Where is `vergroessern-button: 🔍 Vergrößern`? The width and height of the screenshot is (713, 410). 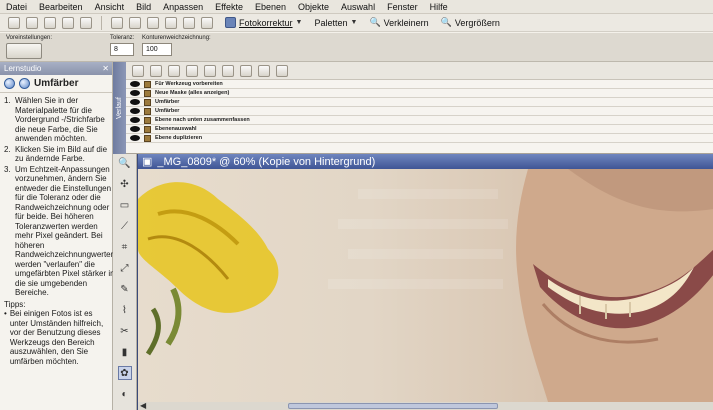
vergroessern-button: 🔍 Vergrößern is located at coordinates (470, 22).